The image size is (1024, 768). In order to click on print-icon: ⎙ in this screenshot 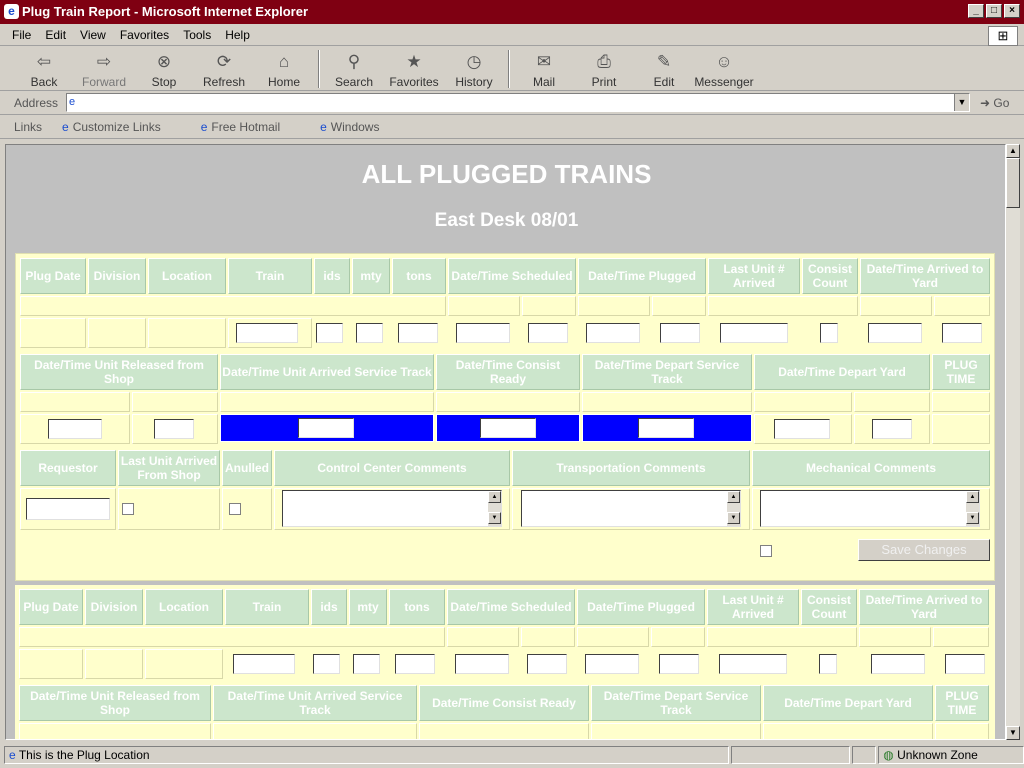, I will do `click(604, 61)`.